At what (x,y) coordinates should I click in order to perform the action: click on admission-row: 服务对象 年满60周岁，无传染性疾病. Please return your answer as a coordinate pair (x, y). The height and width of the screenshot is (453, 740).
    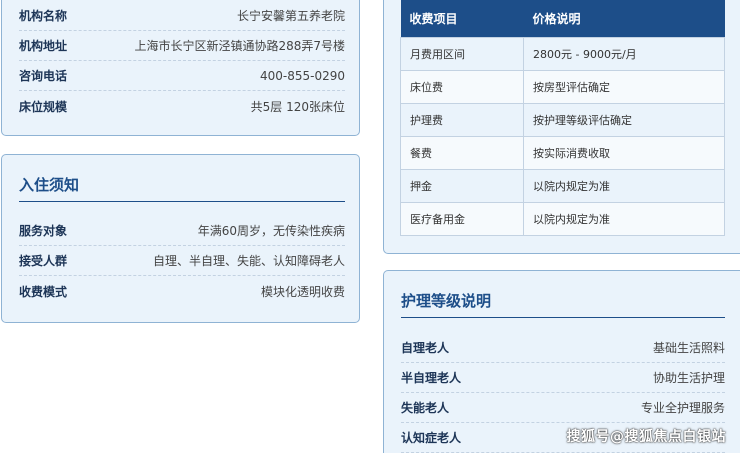
    Looking at the image, I should click on (182, 231).